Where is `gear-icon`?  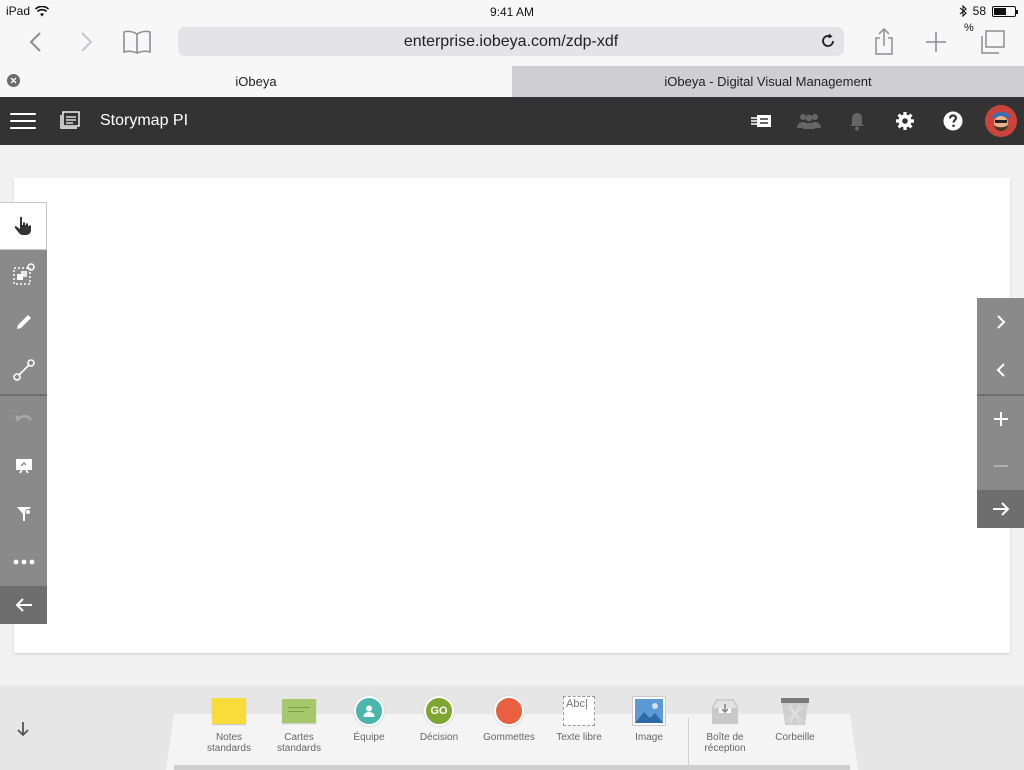 gear-icon is located at coordinates (905, 121).